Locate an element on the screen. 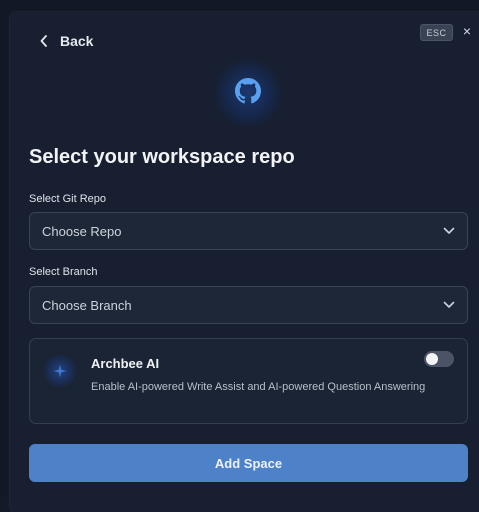  github-icon is located at coordinates (248, 91).